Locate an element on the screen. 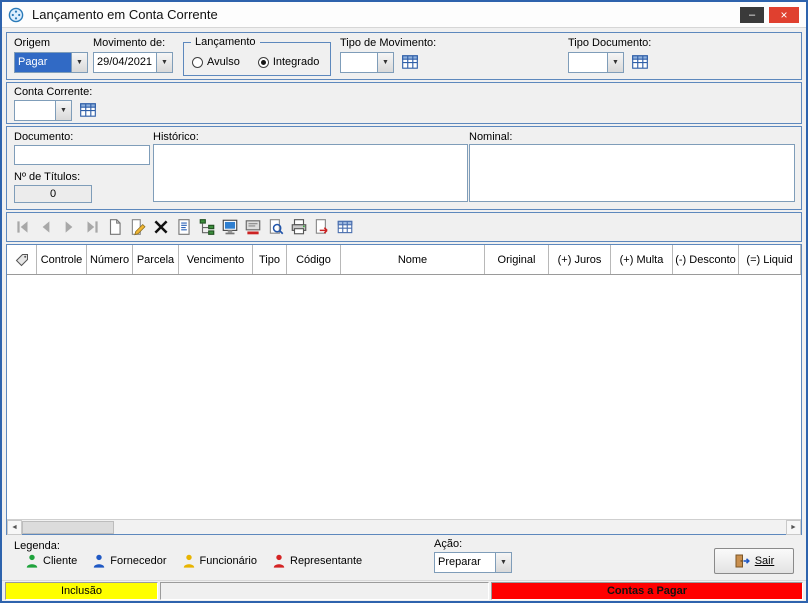  print-button is located at coordinates (299, 227).